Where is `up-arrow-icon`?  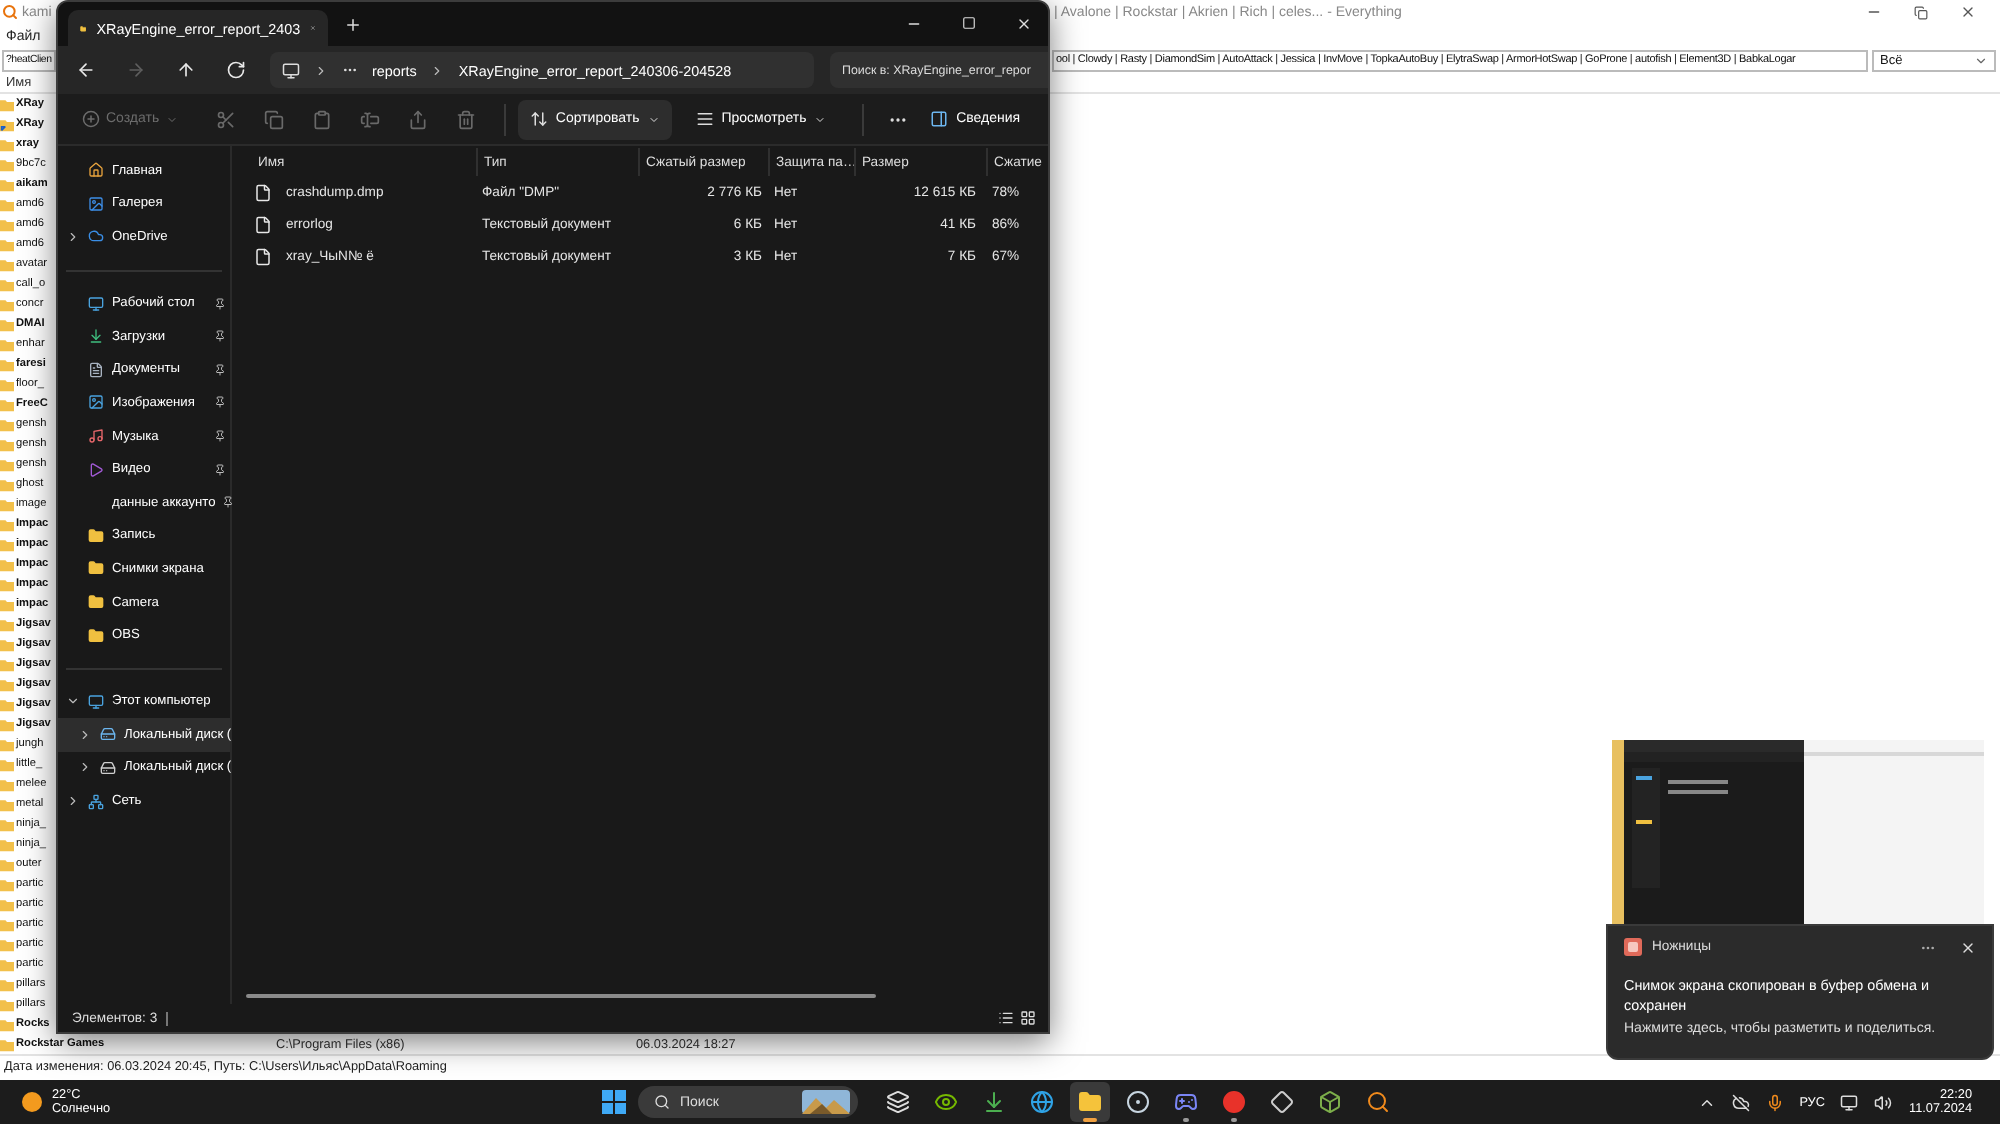 up-arrow-icon is located at coordinates (186, 70).